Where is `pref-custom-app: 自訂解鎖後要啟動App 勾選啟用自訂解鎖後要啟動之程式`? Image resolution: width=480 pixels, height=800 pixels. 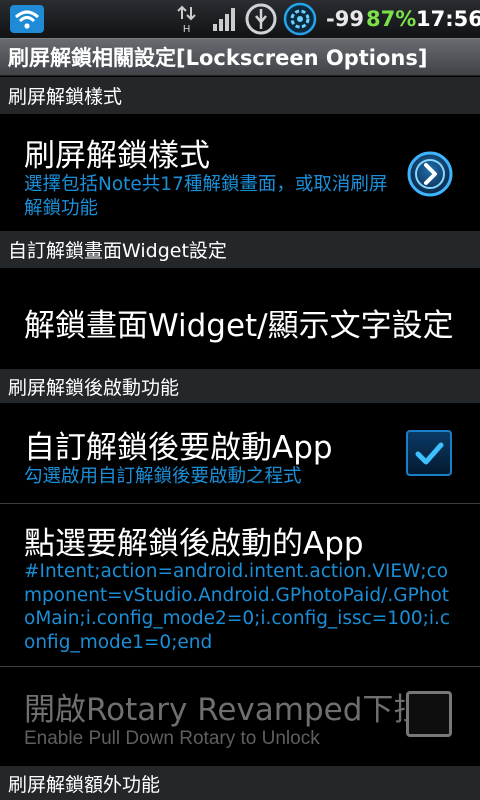 pref-custom-app: 自訂解鎖後要啟動App 勾選啟用自訂解鎖後要啟動之程式 is located at coordinates (240, 453).